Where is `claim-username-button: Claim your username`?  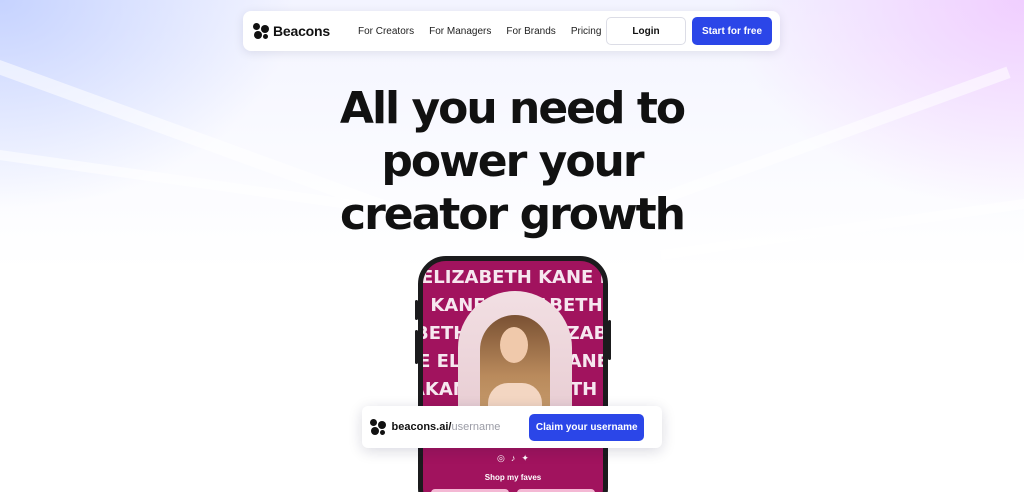
claim-username-button: Claim your username is located at coordinates (586, 427).